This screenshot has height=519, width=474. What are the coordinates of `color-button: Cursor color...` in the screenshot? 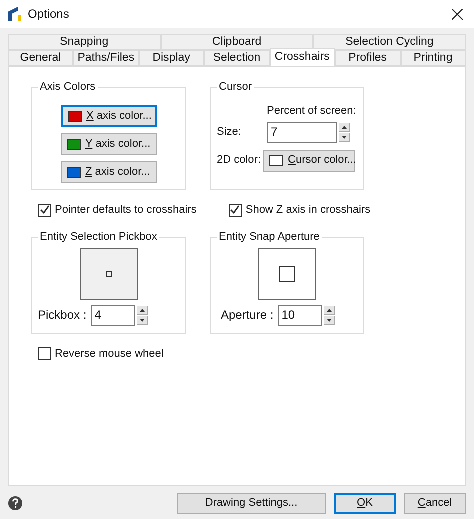 It's located at (309, 161).